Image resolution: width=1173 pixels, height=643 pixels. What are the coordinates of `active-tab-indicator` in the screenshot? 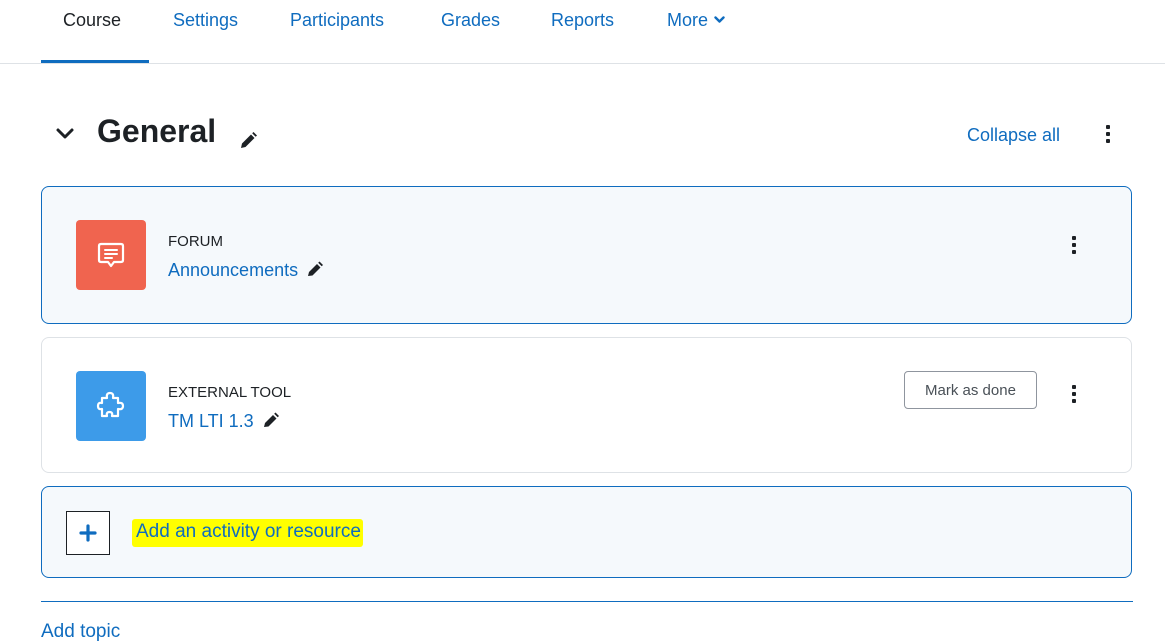 It's located at (95, 61).